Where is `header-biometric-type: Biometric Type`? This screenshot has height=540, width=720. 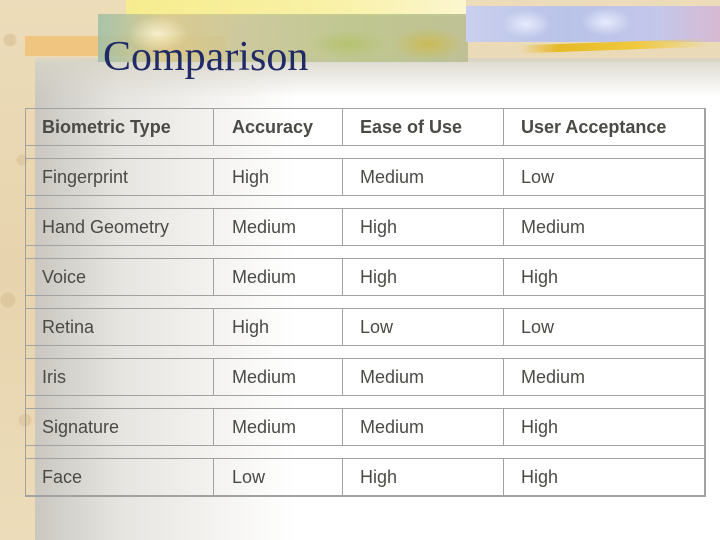 header-biometric-type: Biometric Type is located at coordinates (106, 126).